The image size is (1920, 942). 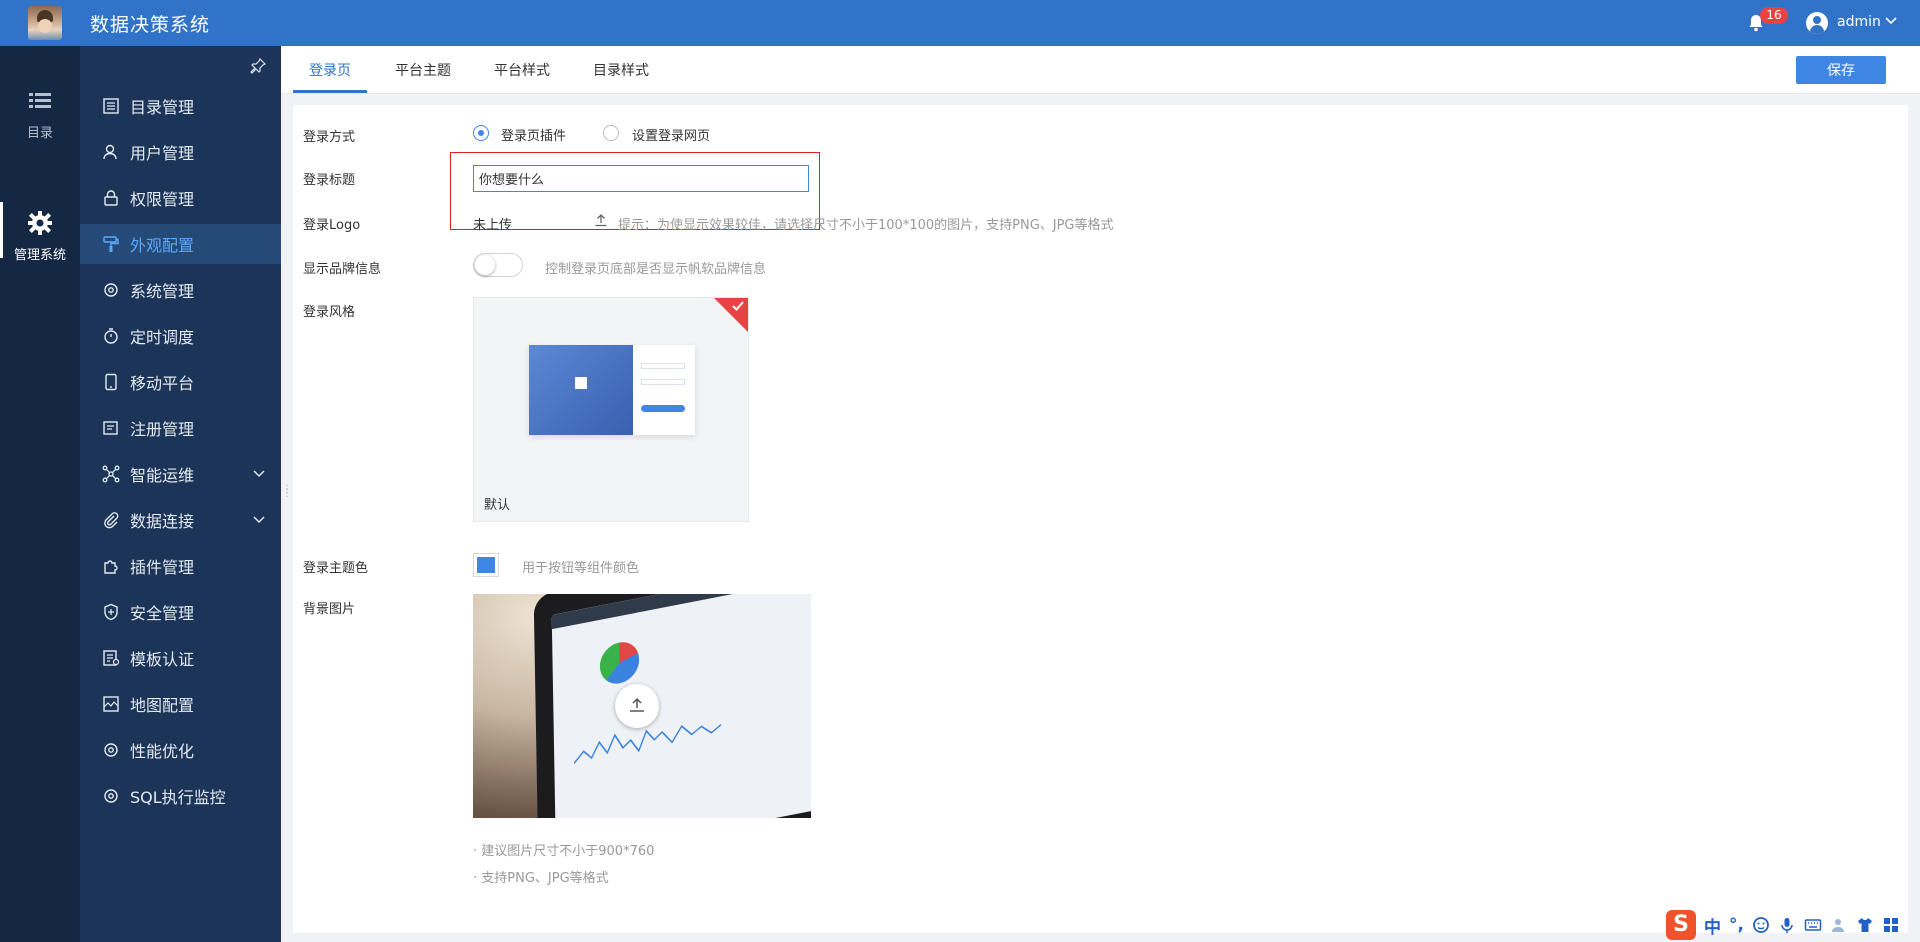 What do you see at coordinates (1681, 925) in the screenshot?
I see `sogou-logo-icon: S` at bounding box center [1681, 925].